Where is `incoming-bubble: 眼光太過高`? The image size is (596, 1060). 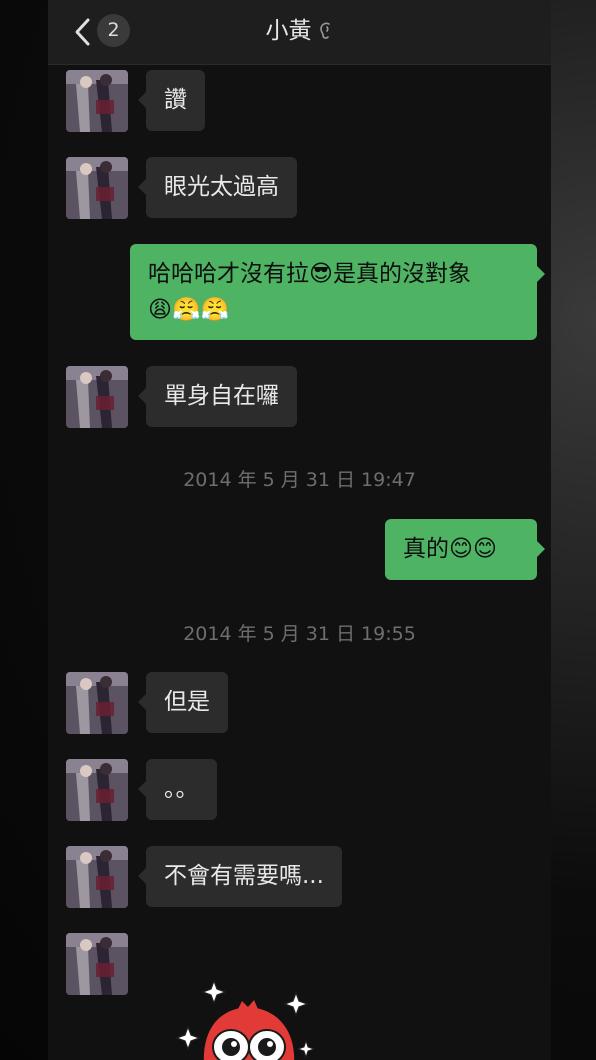 incoming-bubble: 眼光太過高 is located at coordinates (217, 187).